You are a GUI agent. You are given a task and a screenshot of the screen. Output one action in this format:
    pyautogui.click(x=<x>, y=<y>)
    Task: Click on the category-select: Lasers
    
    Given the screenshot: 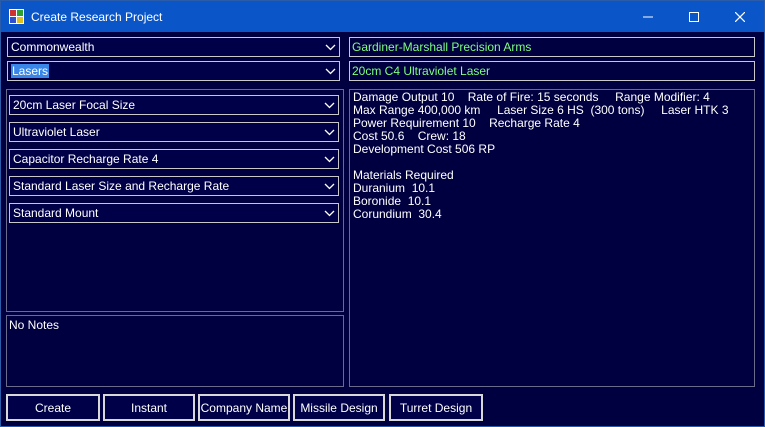 What is the action you would take?
    pyautogui.click(x=173, y=71)
    